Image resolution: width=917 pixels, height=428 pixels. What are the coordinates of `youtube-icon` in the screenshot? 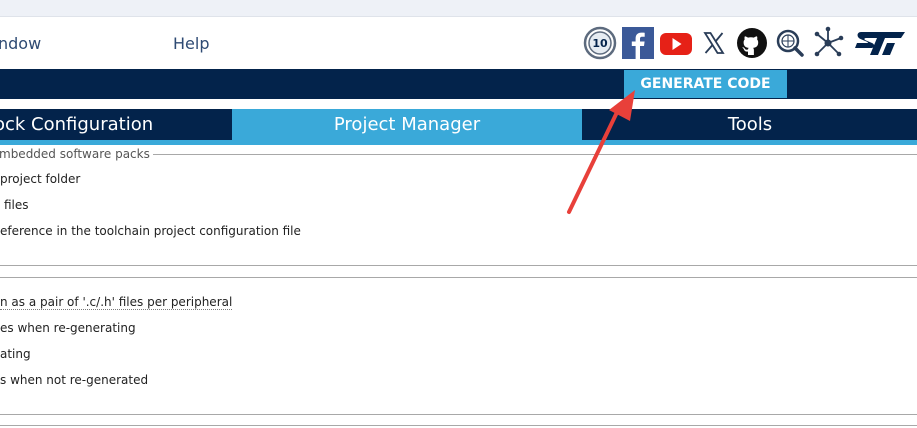 It's located at (676, 43).